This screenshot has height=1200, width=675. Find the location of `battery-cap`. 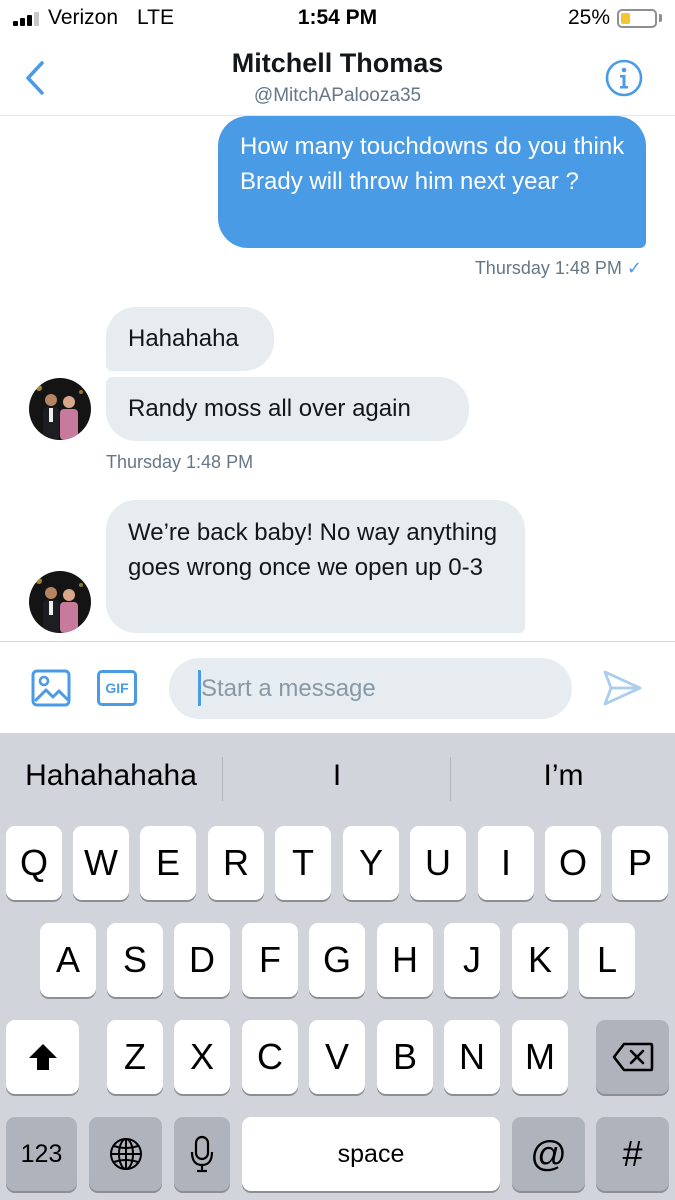

battery-cap is located at coordinates (660, 18).